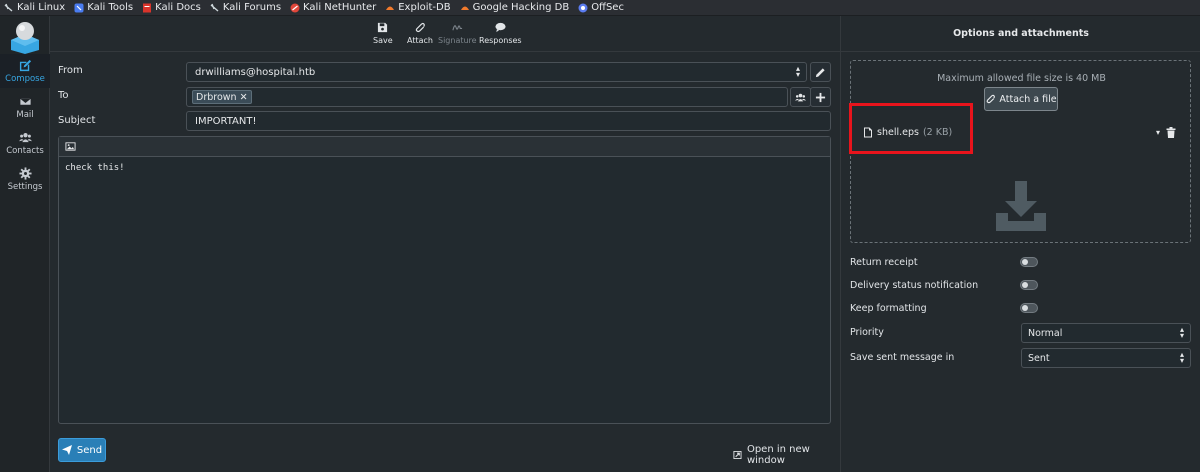 The height and width of the screenshot is (472, 1200). Describe the element at coordinates (70, 146) in the screenshot. I see `image-icon` at that location.